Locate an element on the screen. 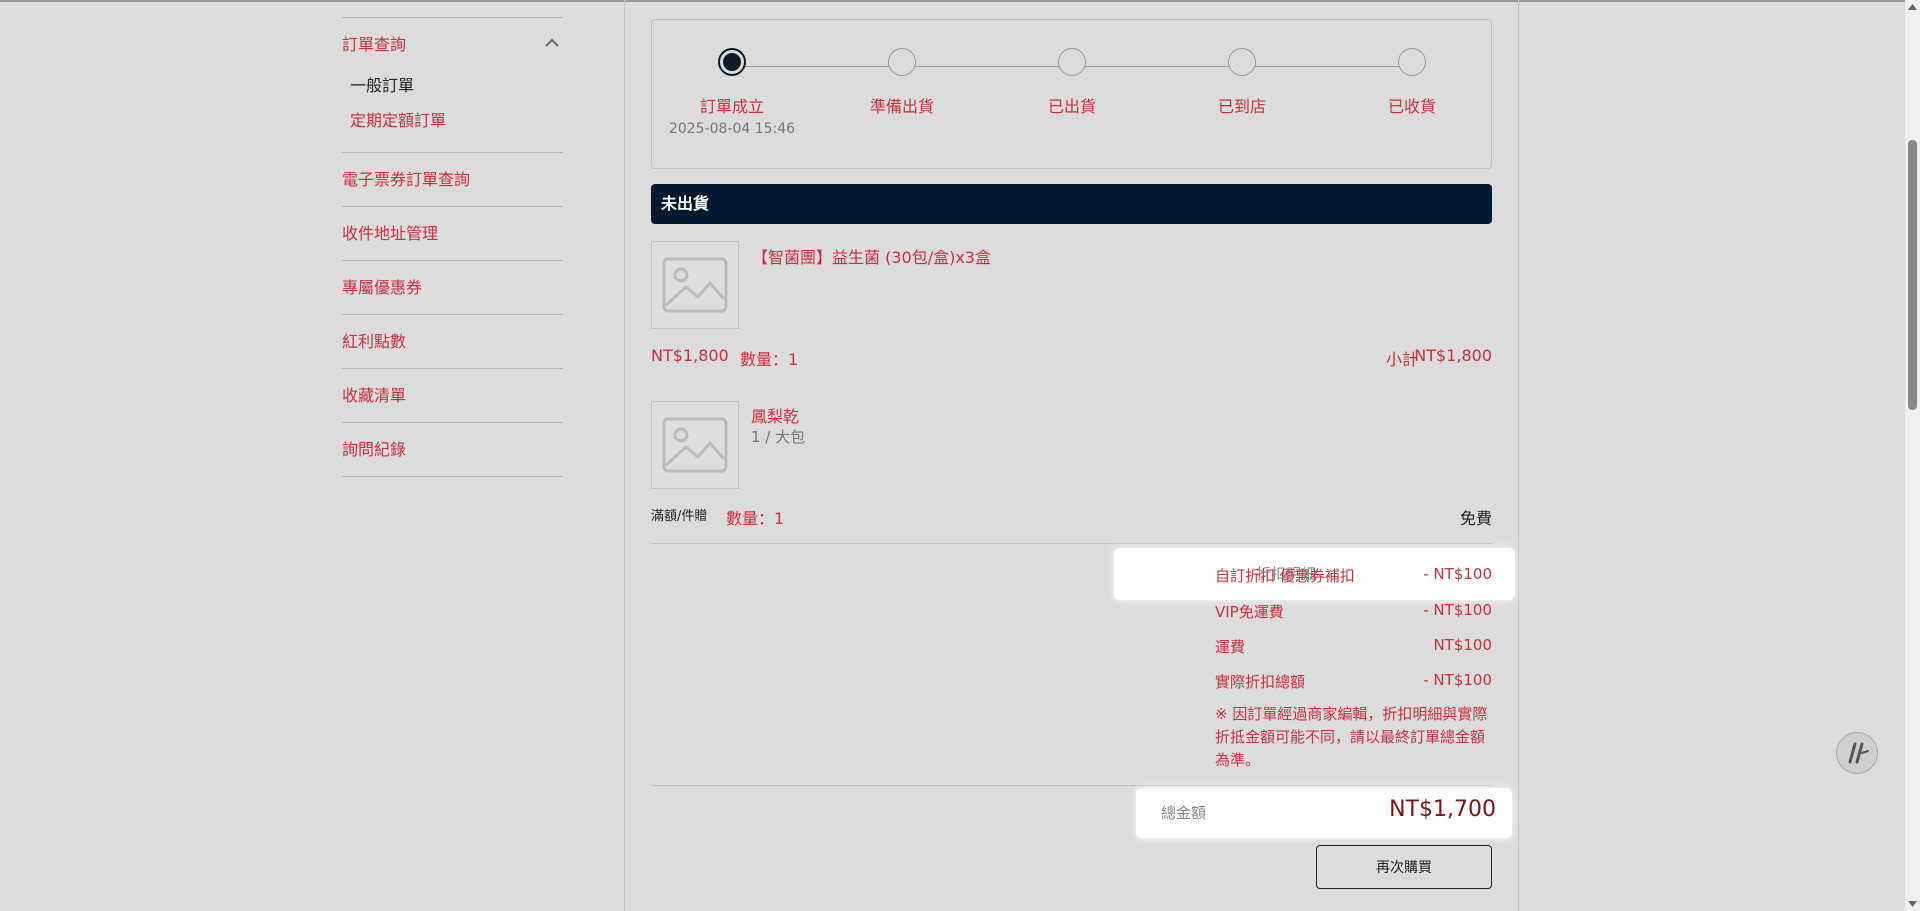  sidebar-group-orders: 訂單查詢 一般訂單 定期定額訂單 is located at coordinates (452, 85).